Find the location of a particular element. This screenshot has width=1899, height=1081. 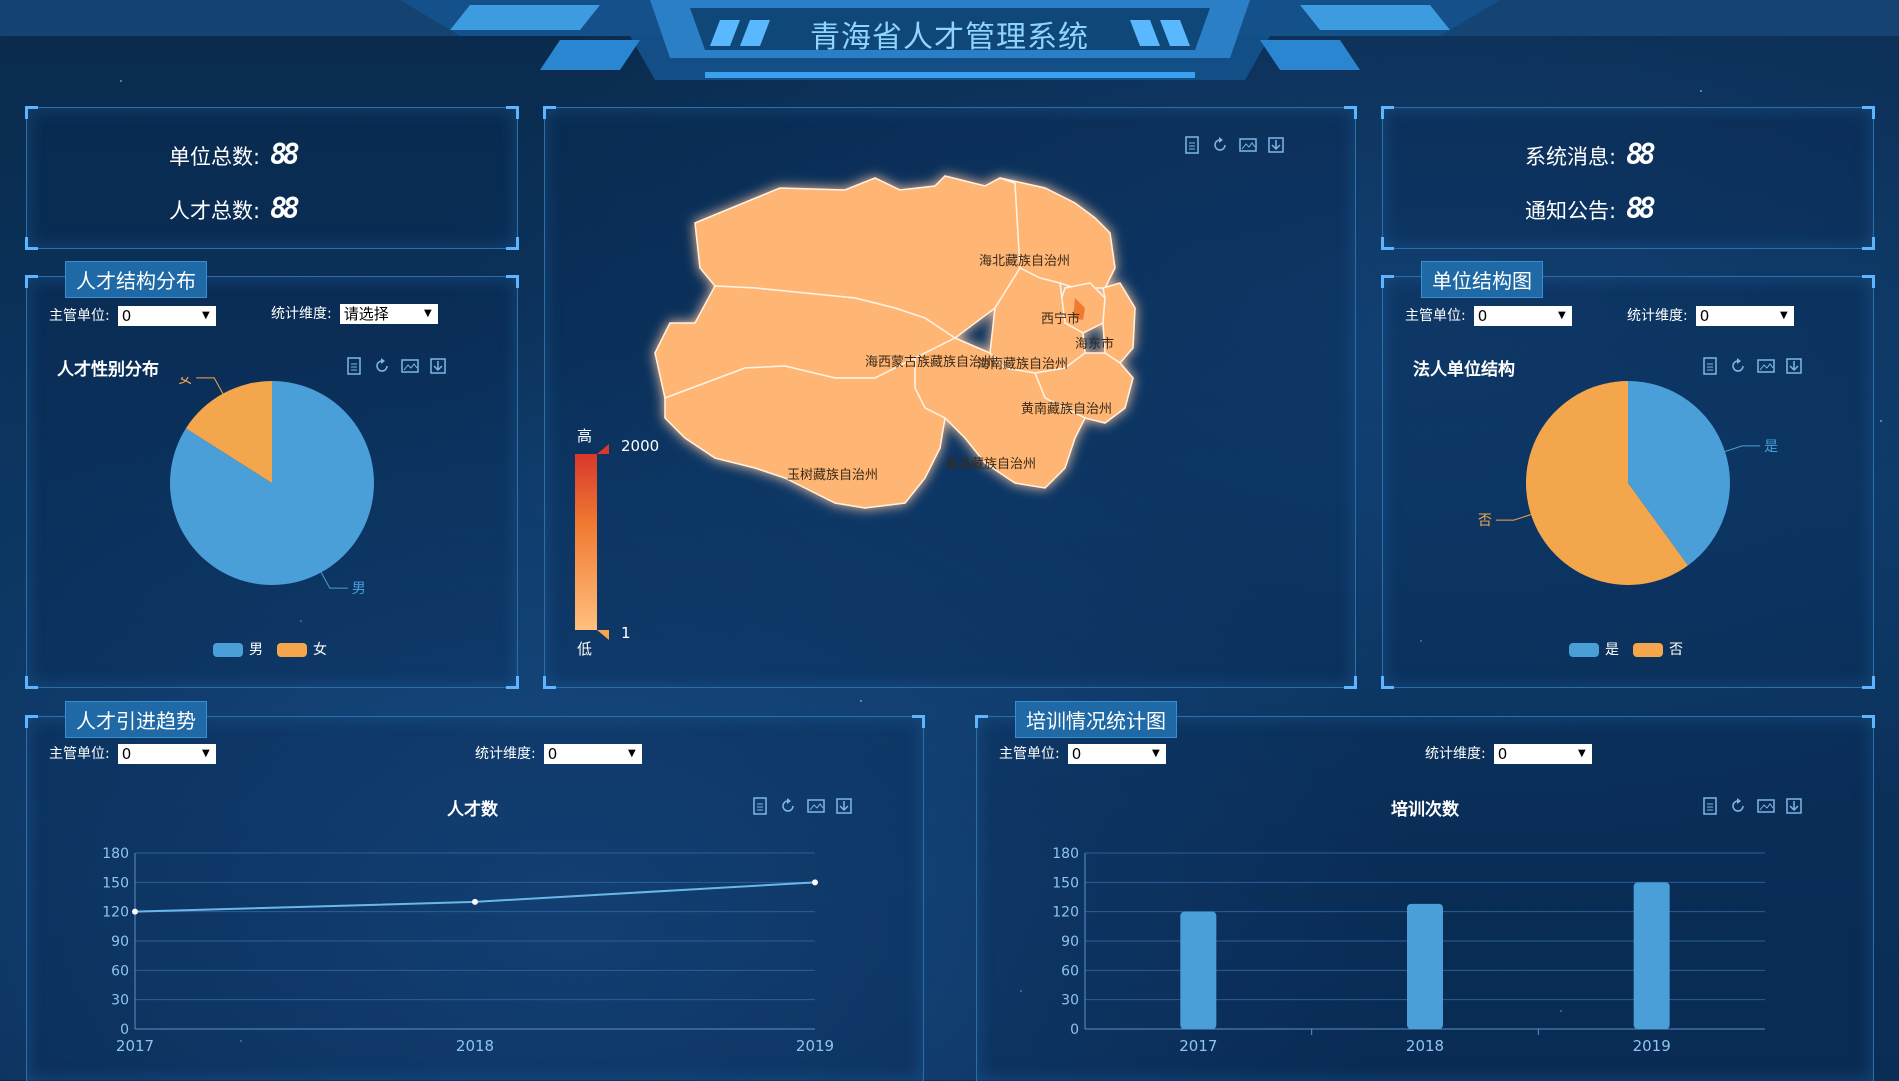

system-message-label: 系统消息: is located at coordinates (1571, 157).